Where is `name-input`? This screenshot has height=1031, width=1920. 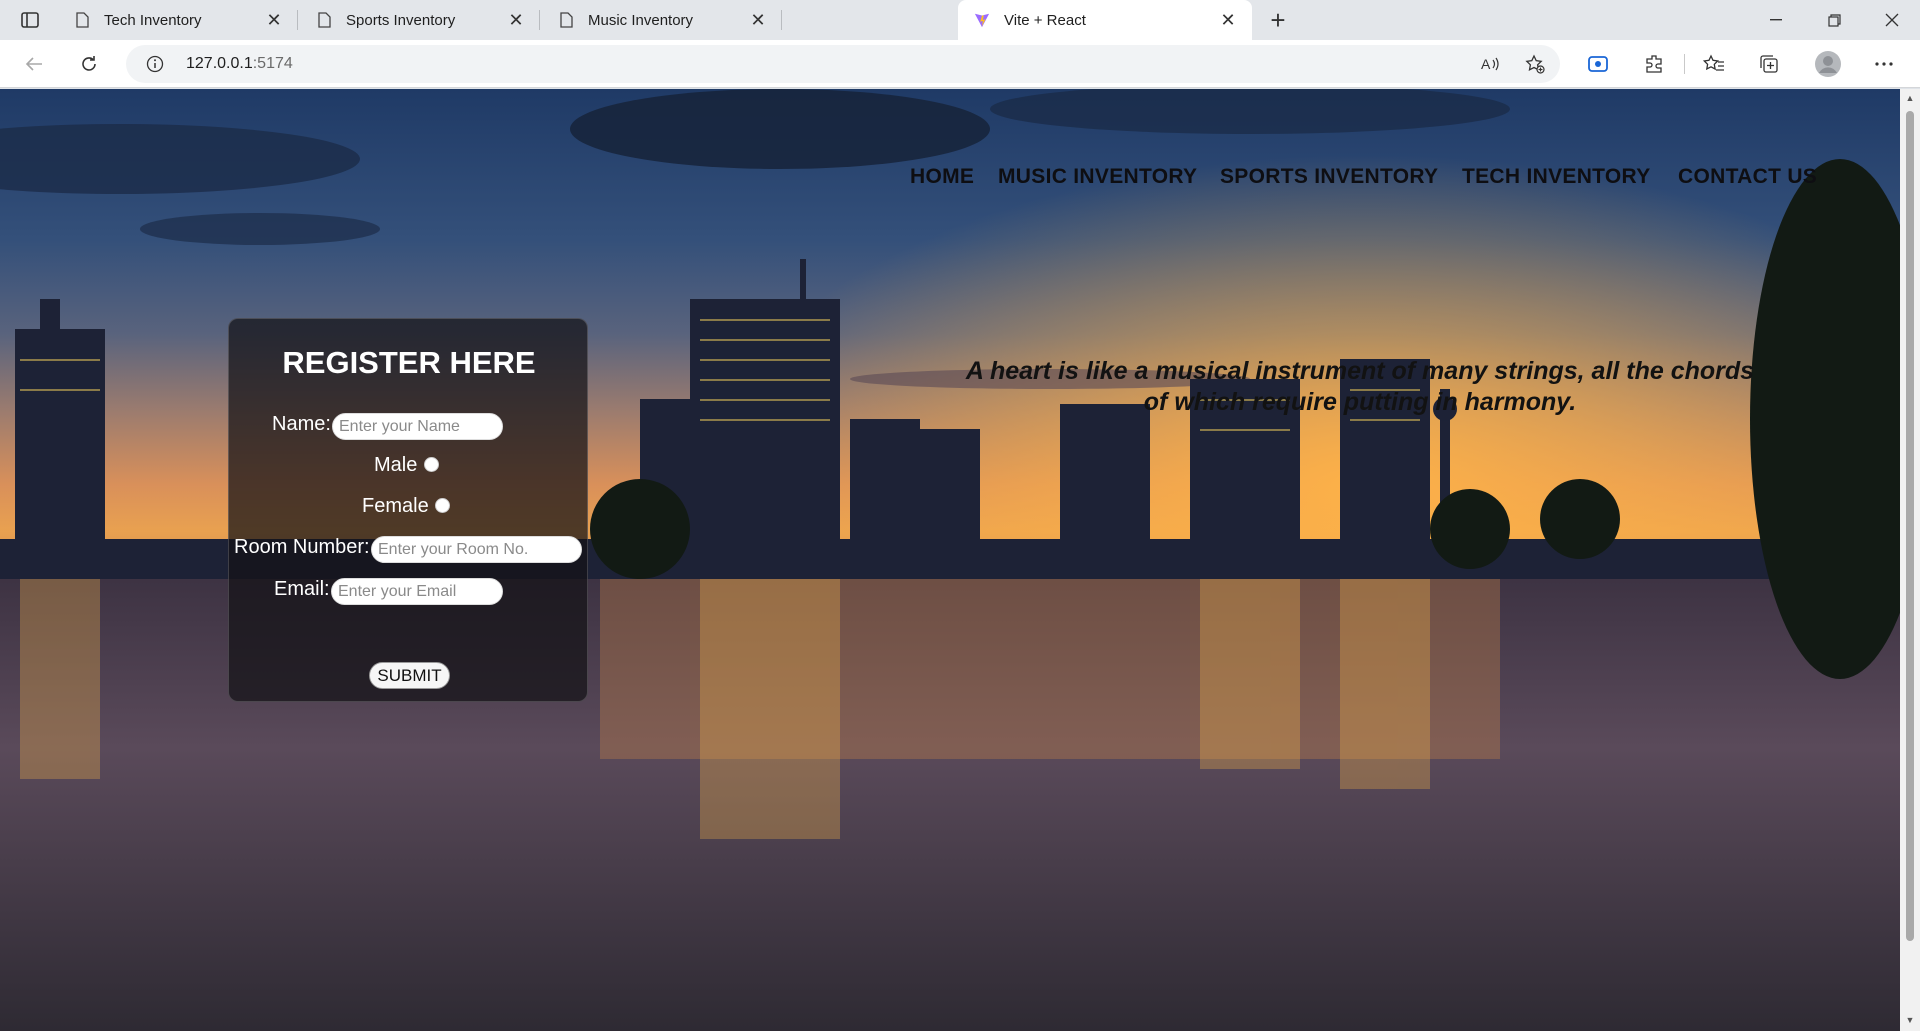 name-input is located at coordinates (417, 426).